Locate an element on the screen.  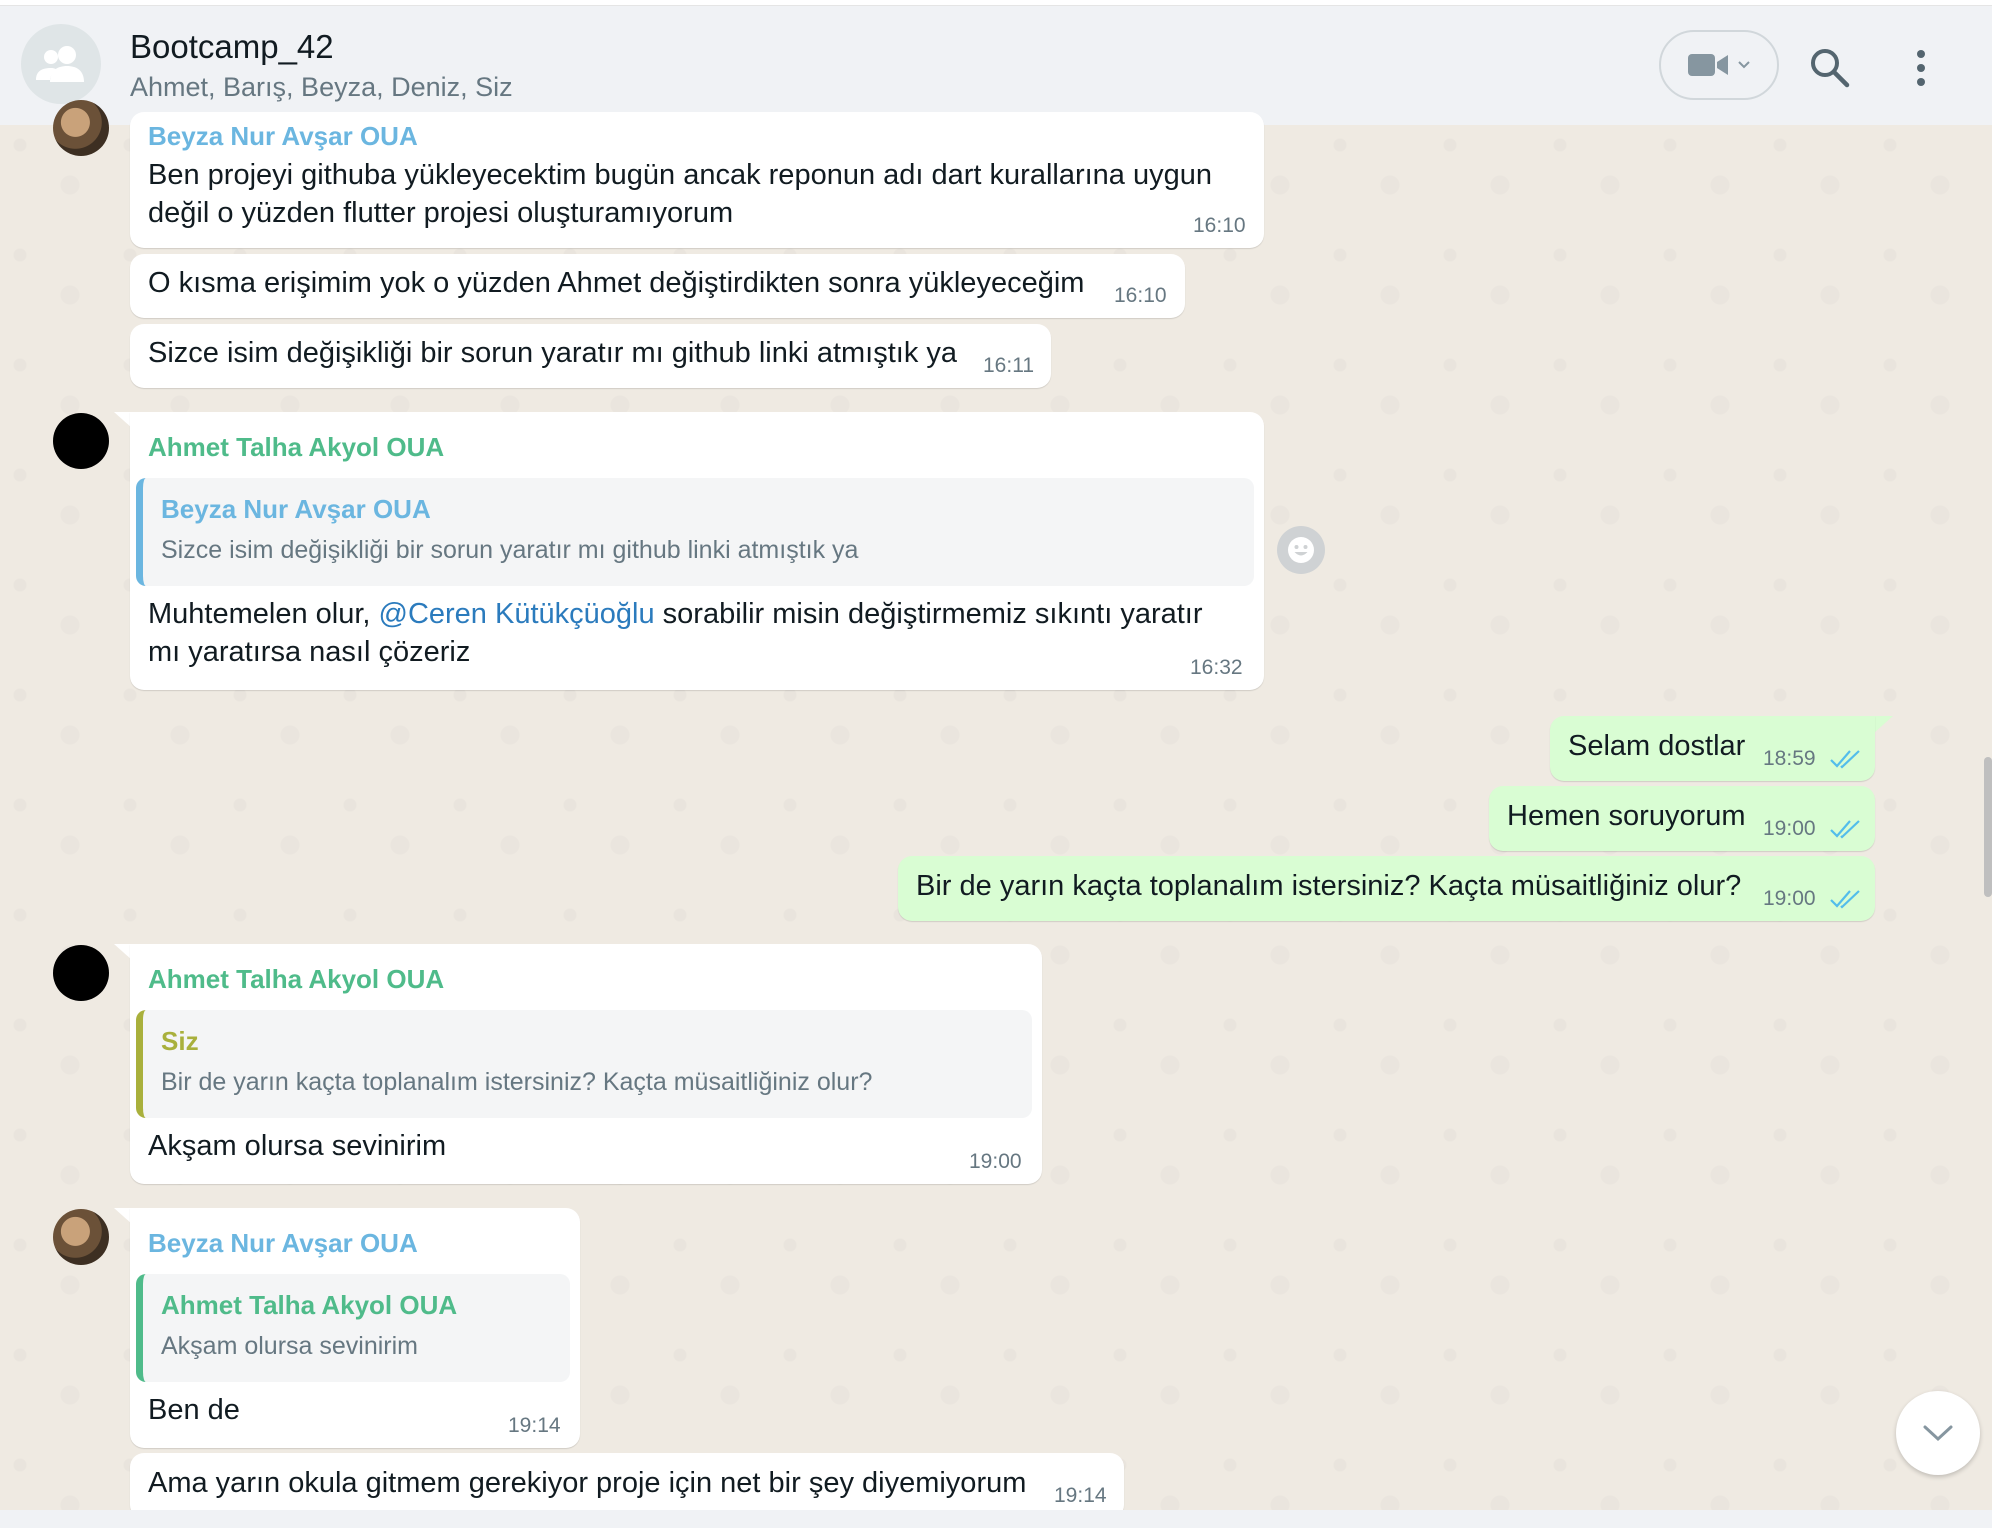
group-icon is located at coordinates (60, 64).